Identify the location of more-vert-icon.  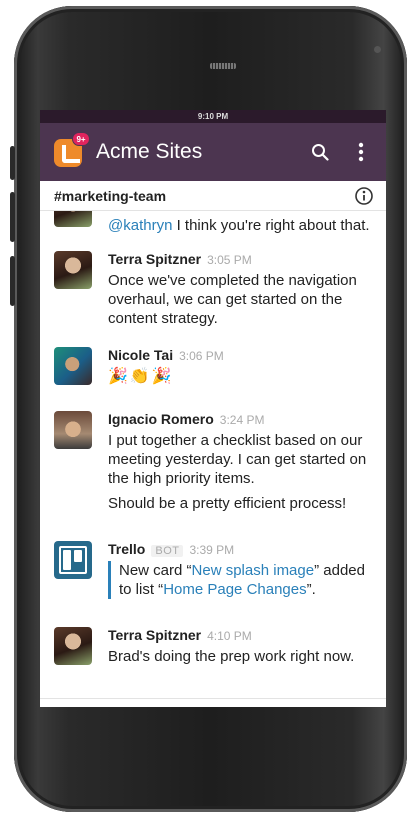
(361, 152).